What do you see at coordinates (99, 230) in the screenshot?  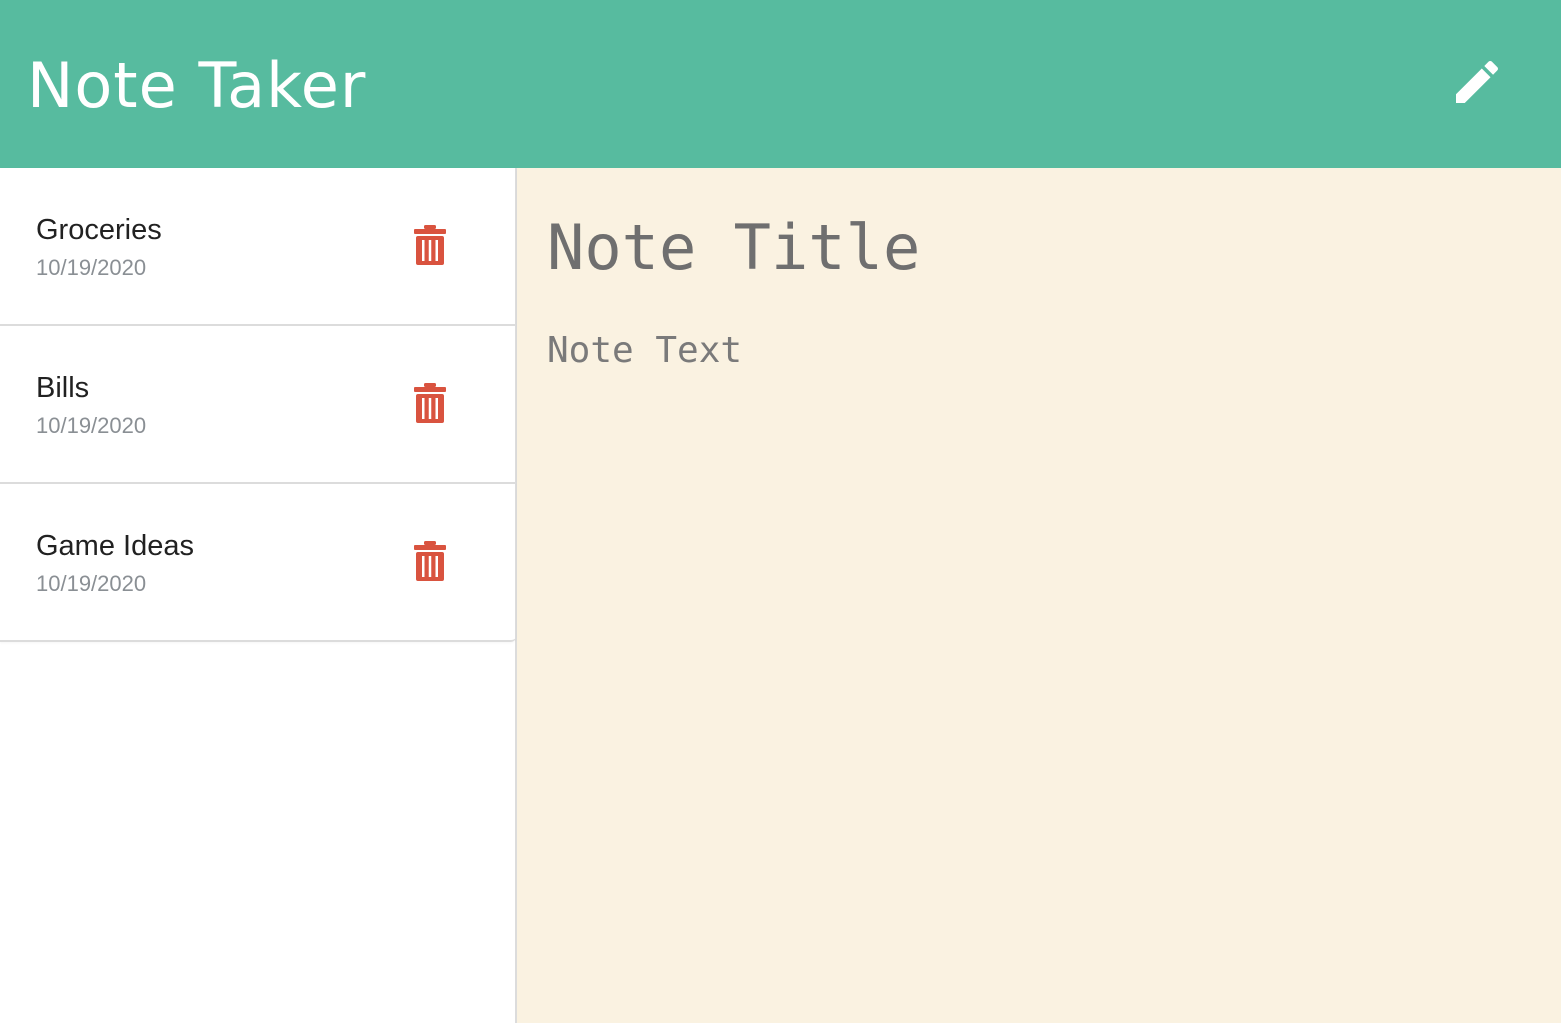 I see `note-title: Groceries` at bounding box center [99, 230].